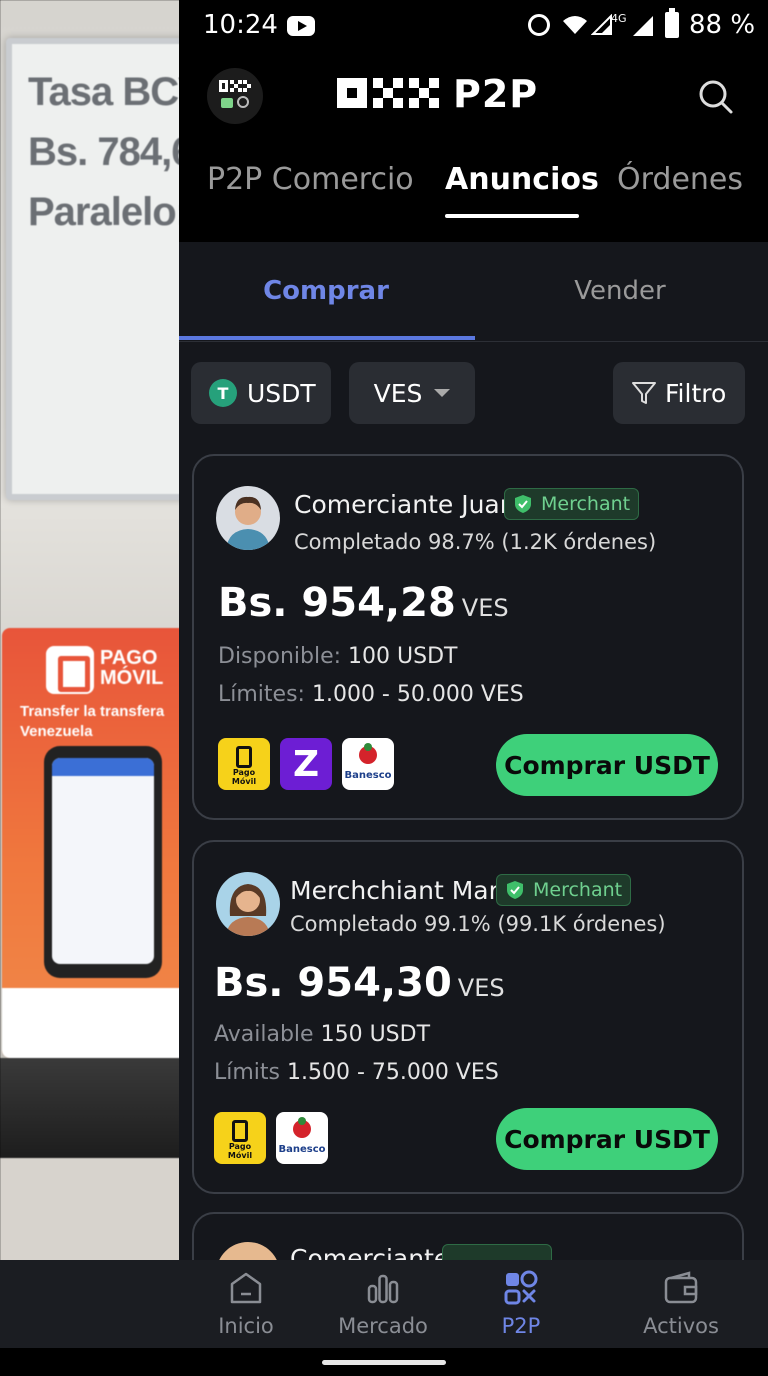 This screenshot has width=768, height=1376. I want to click on available-value: 150 USDT, so click(375, 1034).